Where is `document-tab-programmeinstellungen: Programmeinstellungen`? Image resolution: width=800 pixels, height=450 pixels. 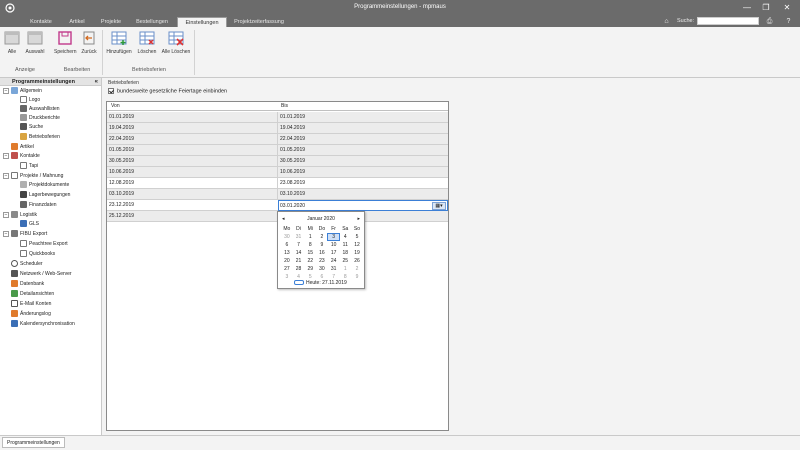
document-tab-programmeinstellungen: Programmeinstellungen is located at coordinates (33, 442).